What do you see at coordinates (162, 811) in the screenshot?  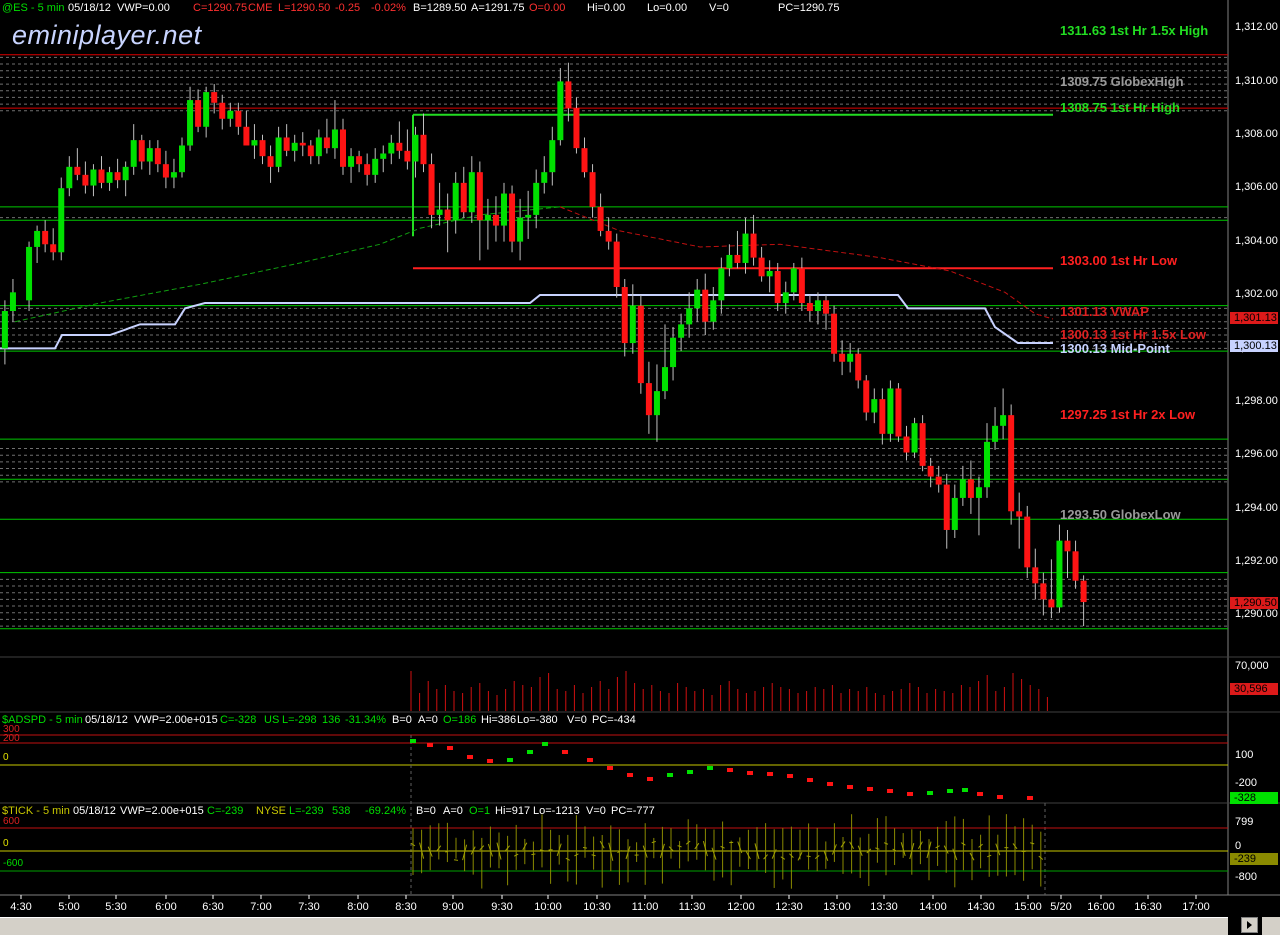 I see `vwp-label: VWP=2.00e+015` at bounding box center [162, 811].